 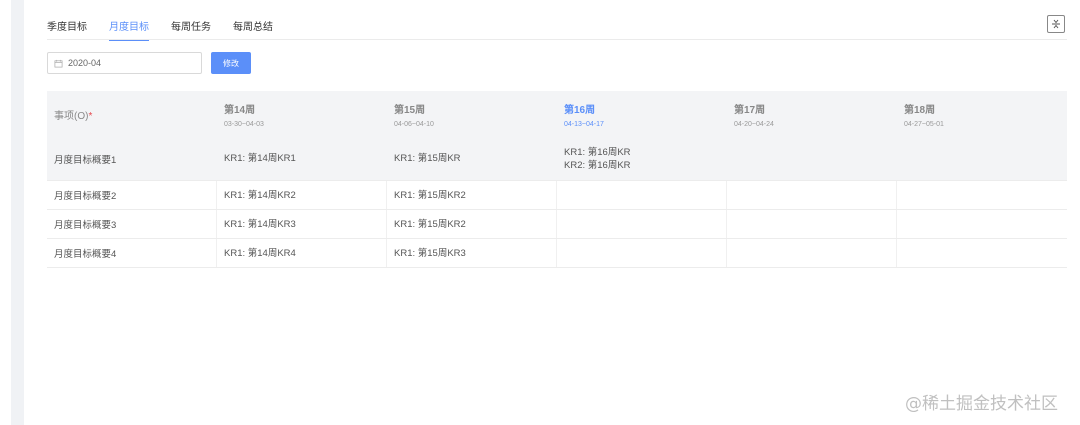 What do you see at coordinates (85, 63) in the screenshot?
I see `month-value: 2020-04` at bounding box center [85, 63].